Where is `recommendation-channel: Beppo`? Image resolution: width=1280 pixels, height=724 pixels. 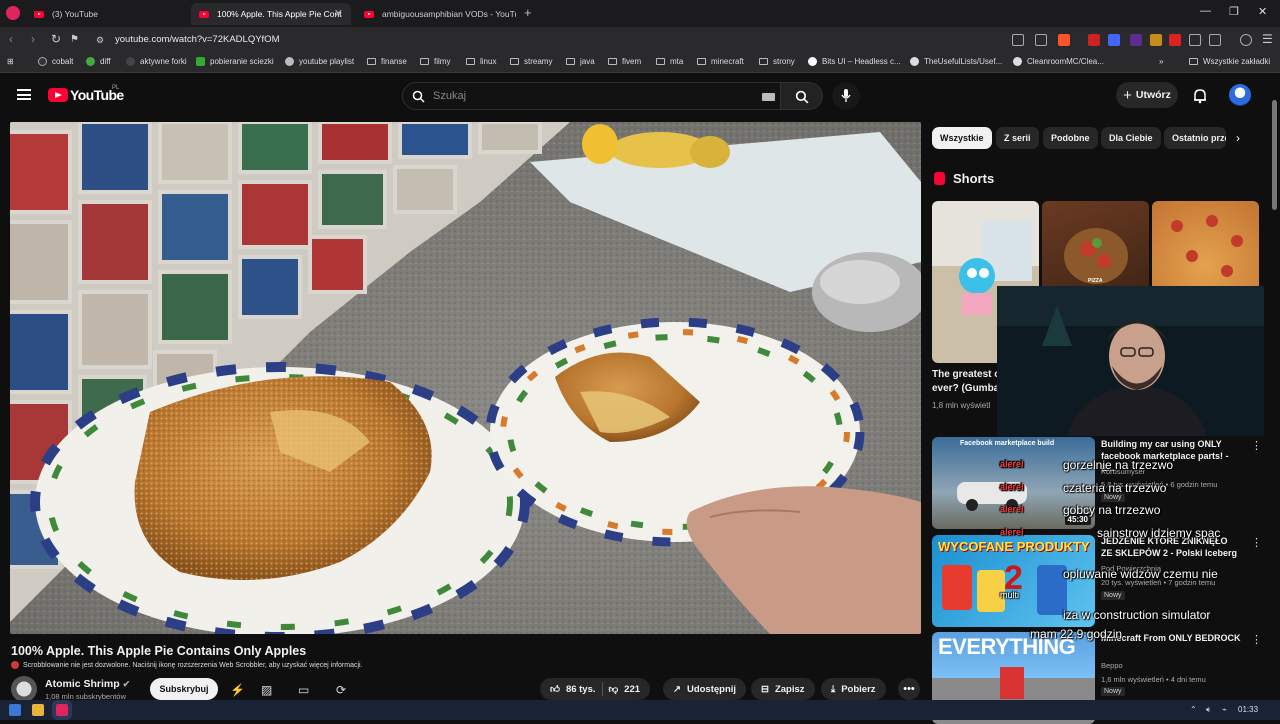
recommendation-channel: Beppo is located at coordinates (1181, 665).